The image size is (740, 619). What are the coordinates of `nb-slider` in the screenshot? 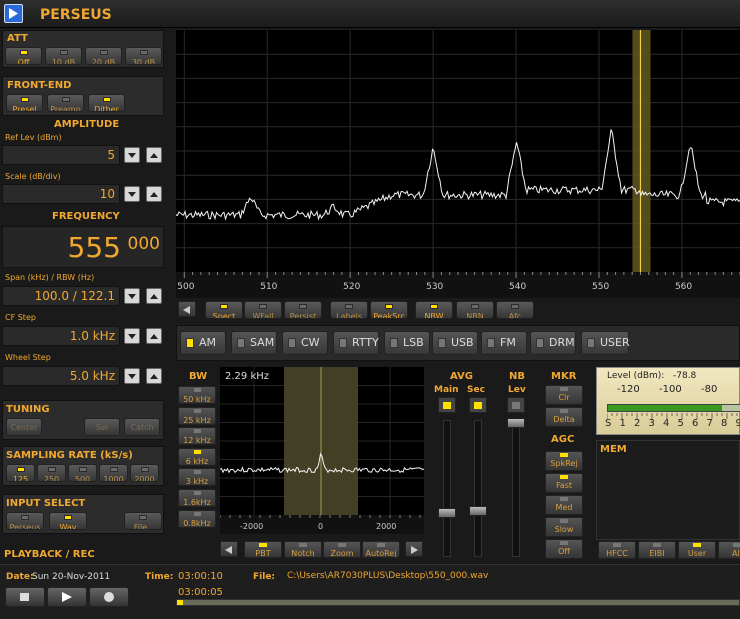 It's located at (516, 488).